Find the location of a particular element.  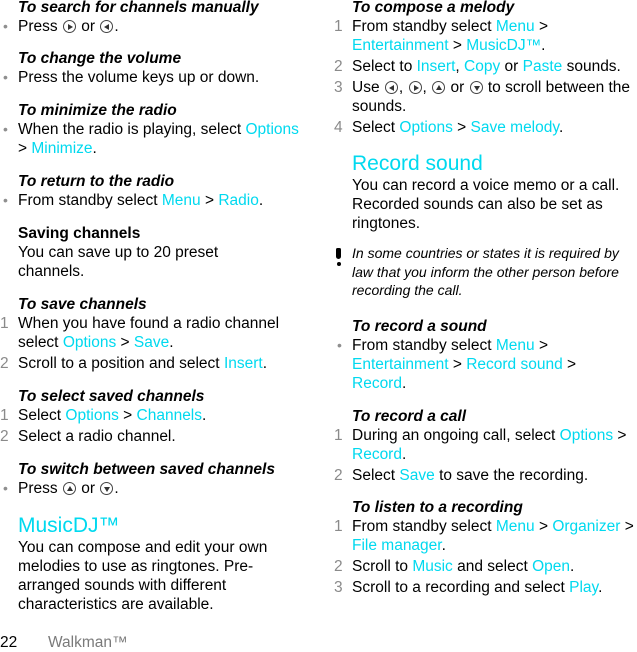

chapter-title: Walkman™ is located at coordinates (88, 642).